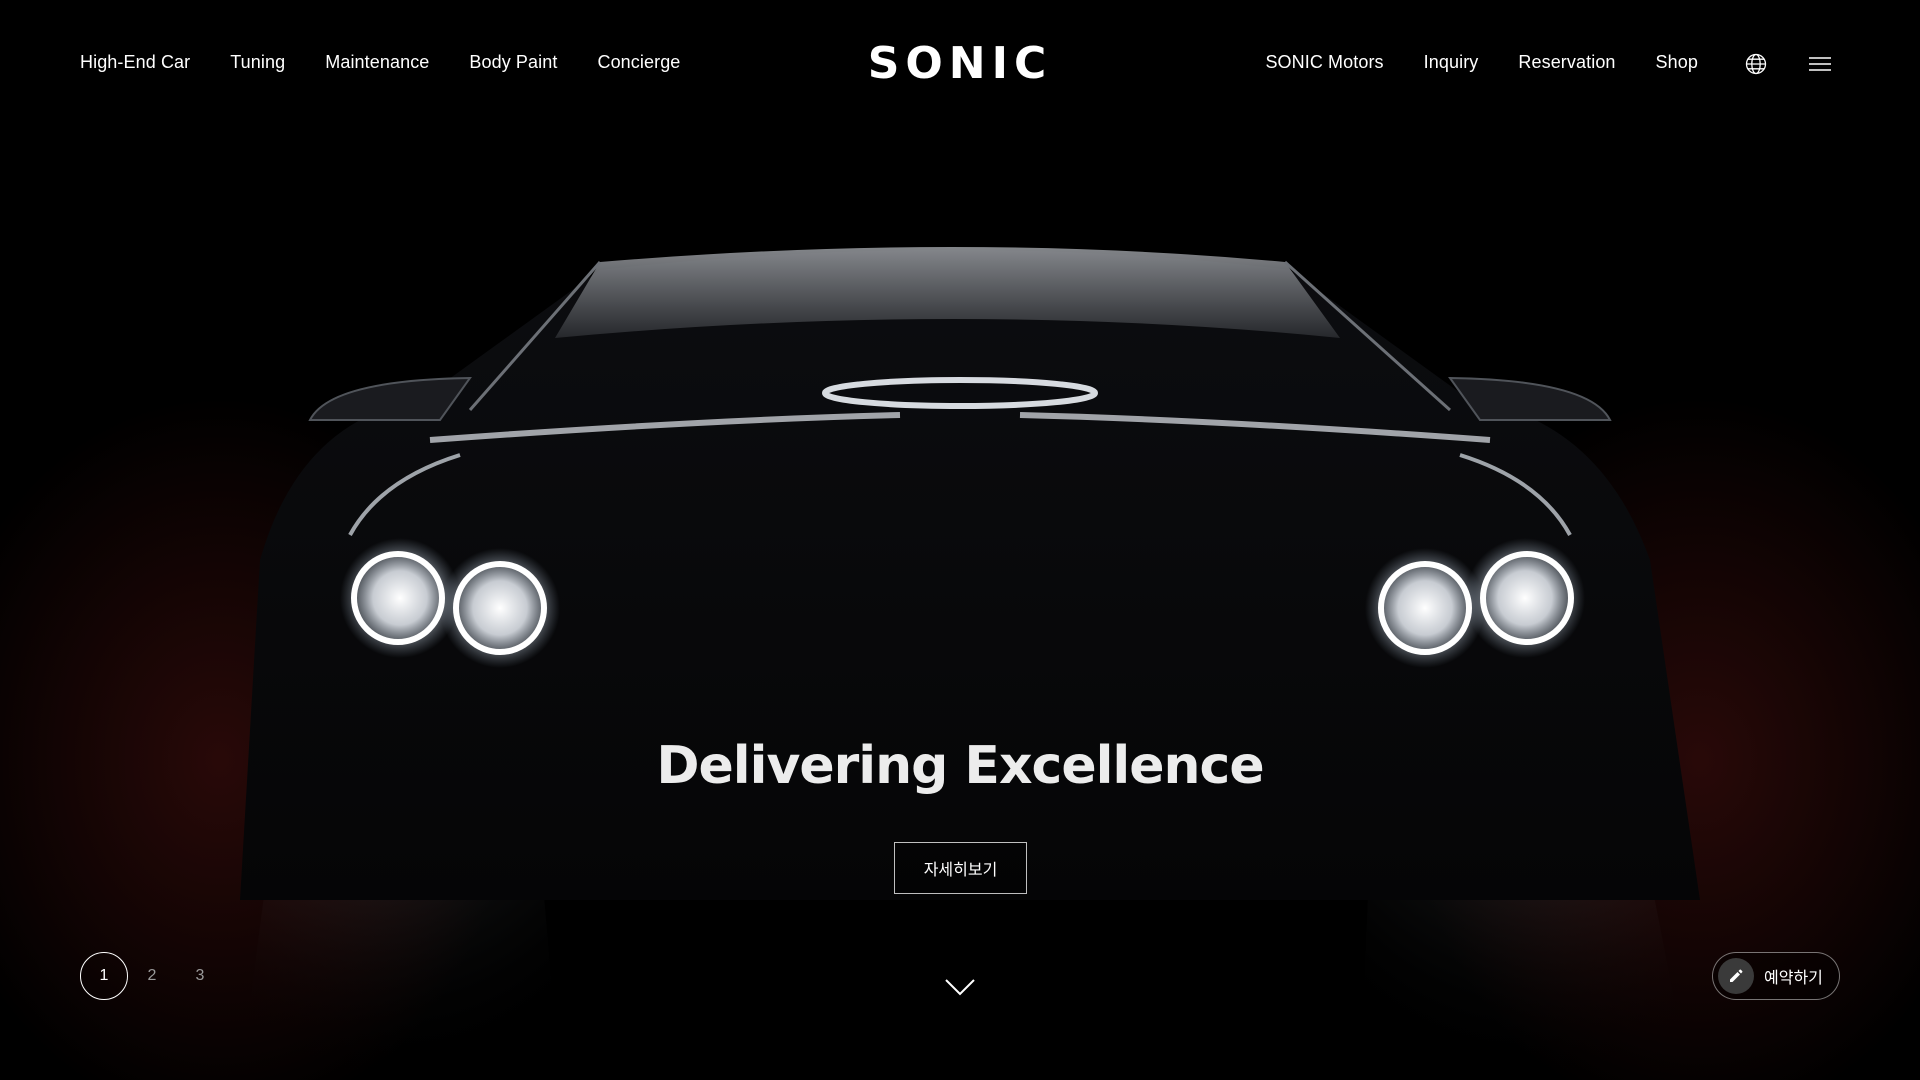 The width and height of the screenshot is (1920, 1080). I want to click on nav-item-maintenance: Maintenance, so click(377, 62).